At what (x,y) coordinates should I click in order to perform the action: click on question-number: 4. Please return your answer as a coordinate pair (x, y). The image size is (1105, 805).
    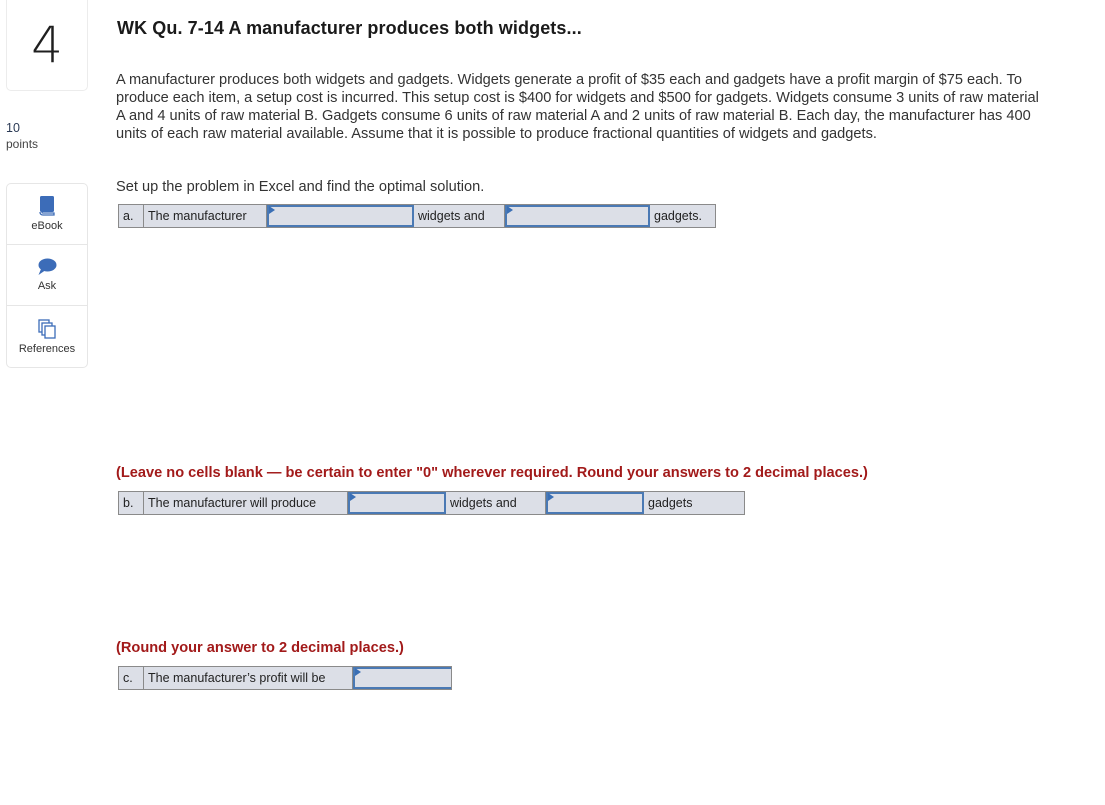
    Looking at the image, I should click on (47, 45).